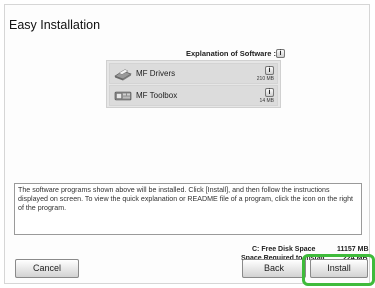 This screenshot has height=288, width=375. Describe the element at coordinates (353, 249) in the screenshot. I see `free-disk-space-value: 11157 MB` at that location.